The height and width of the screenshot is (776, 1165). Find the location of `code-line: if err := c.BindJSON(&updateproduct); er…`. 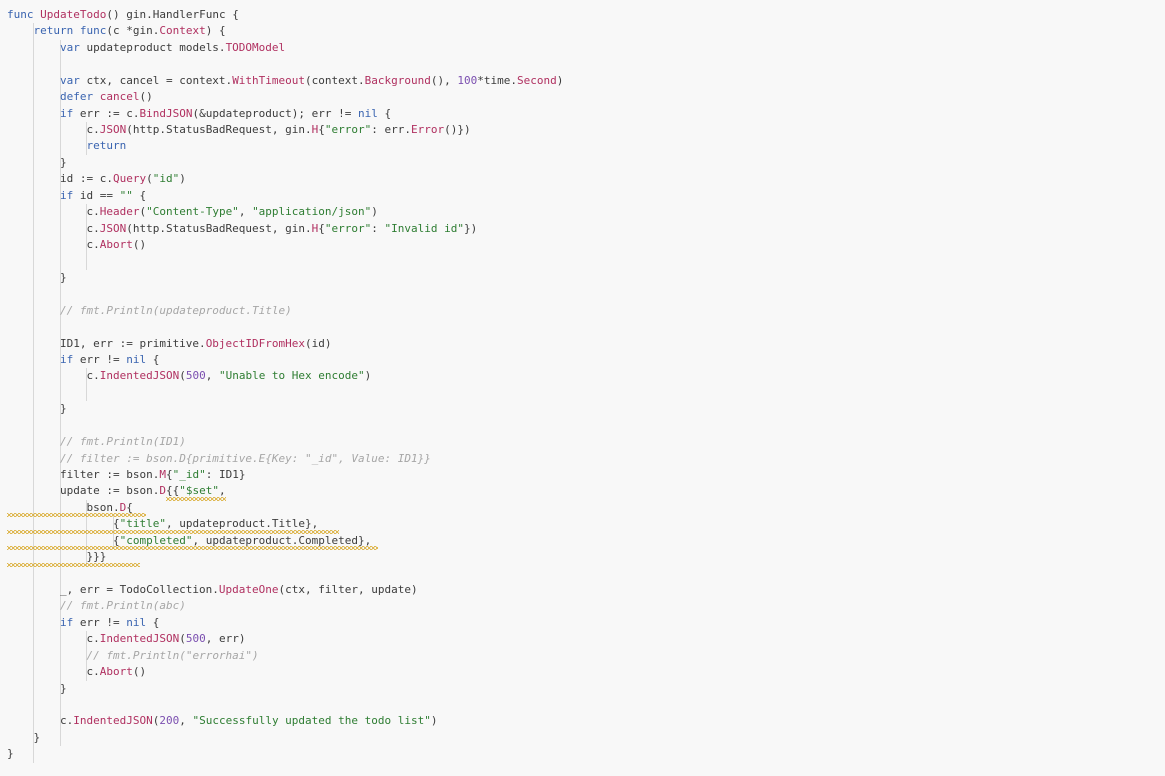

code-line: if err := c.BindJSON(&updateproduct); er… is located at coordinates (582, 114).